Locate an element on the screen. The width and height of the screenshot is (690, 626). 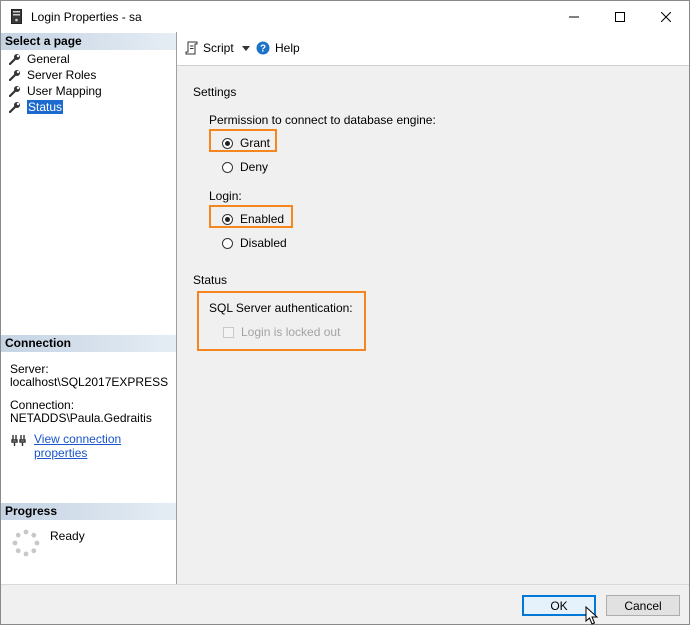
page-item-label: Server Roles is located at coordinates (62, 75).